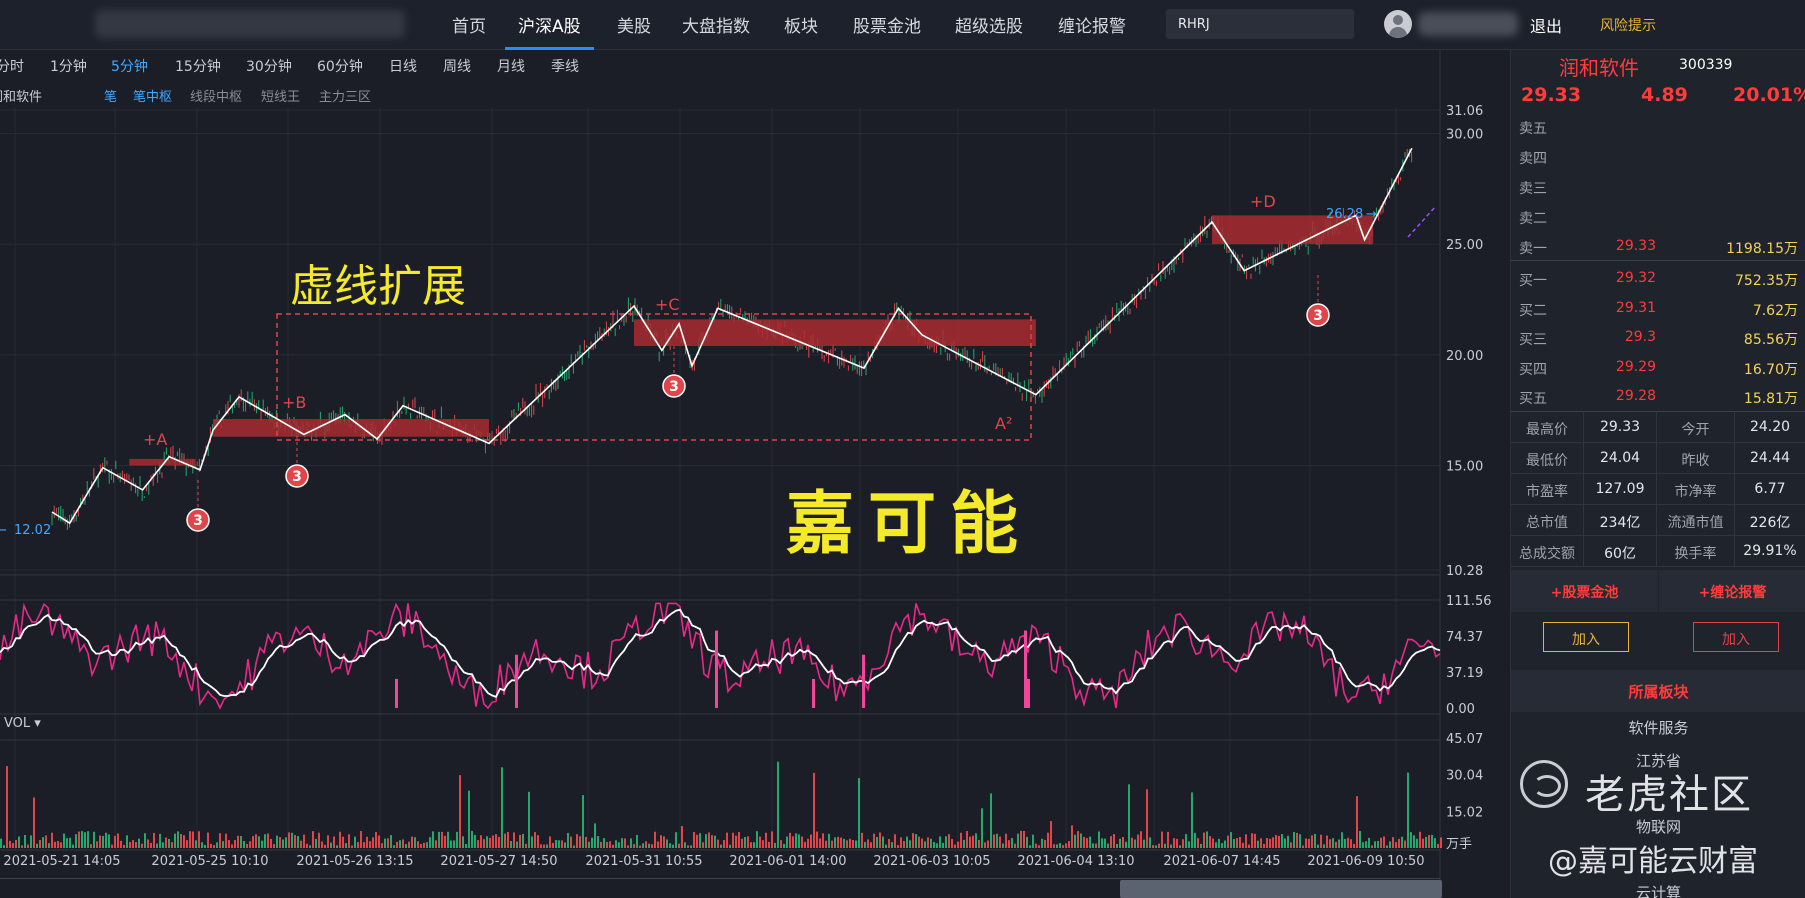 The height and width of the screenshot is (898, 1805). What do you see at coordinates (1658, 186) in the screenshot?
I see `ask-level-row: 卖三` at bounding box center [1658, 186].